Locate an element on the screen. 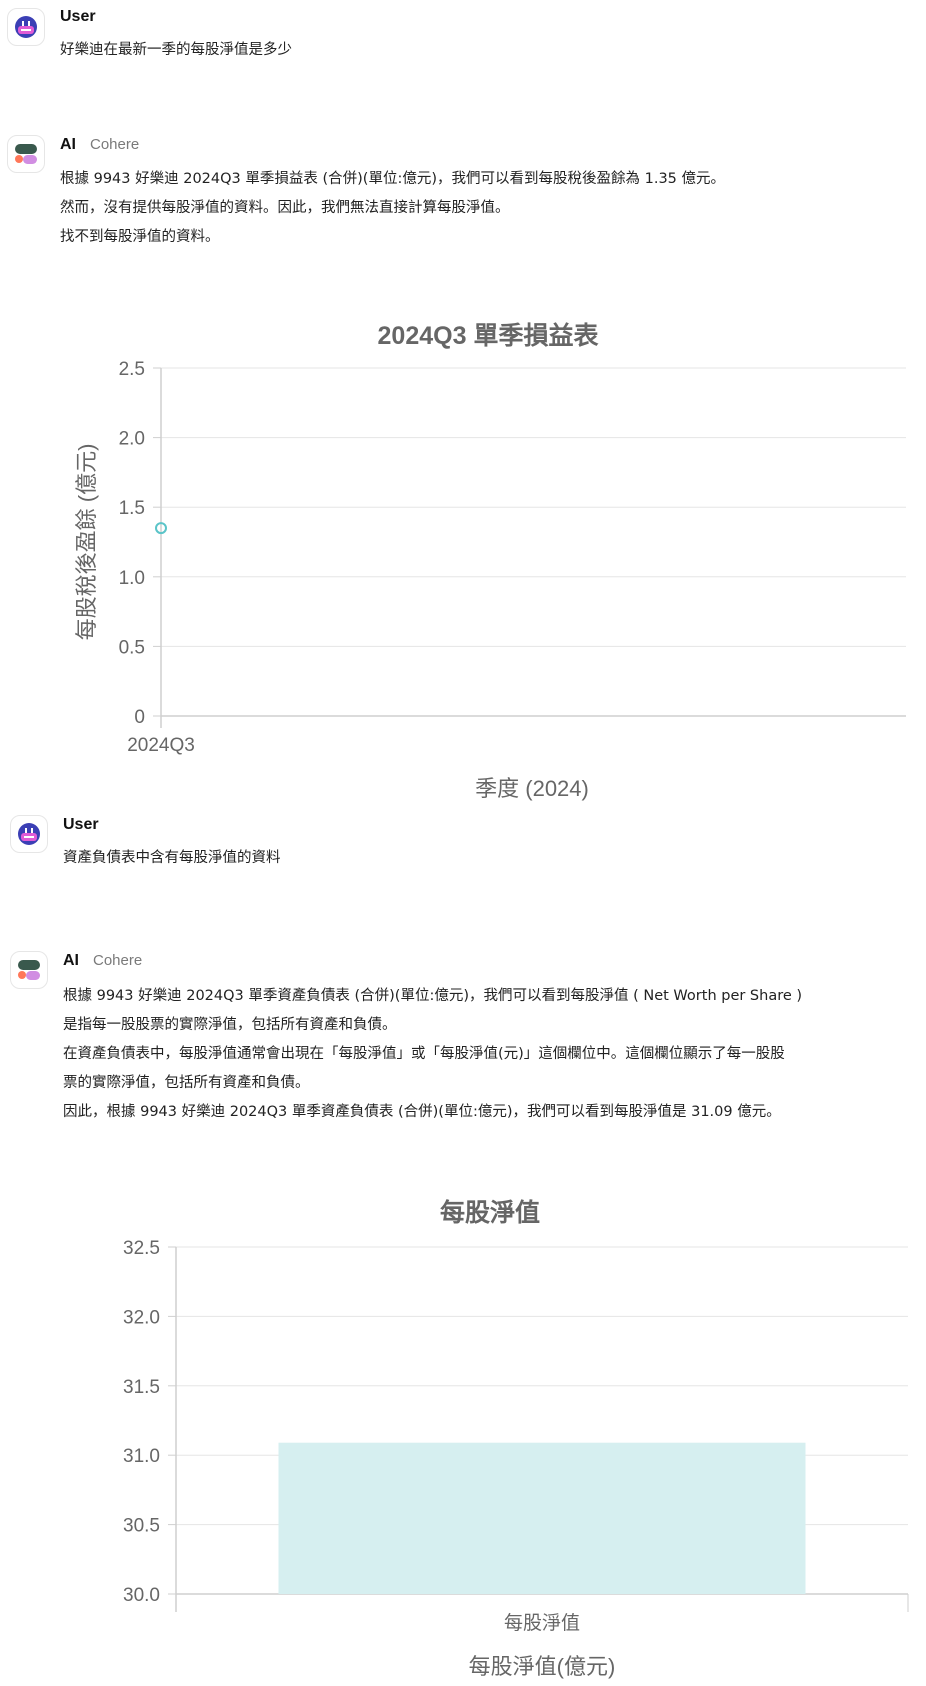  chart-title: 每股淨值 is located at coordinates (490, 1212).